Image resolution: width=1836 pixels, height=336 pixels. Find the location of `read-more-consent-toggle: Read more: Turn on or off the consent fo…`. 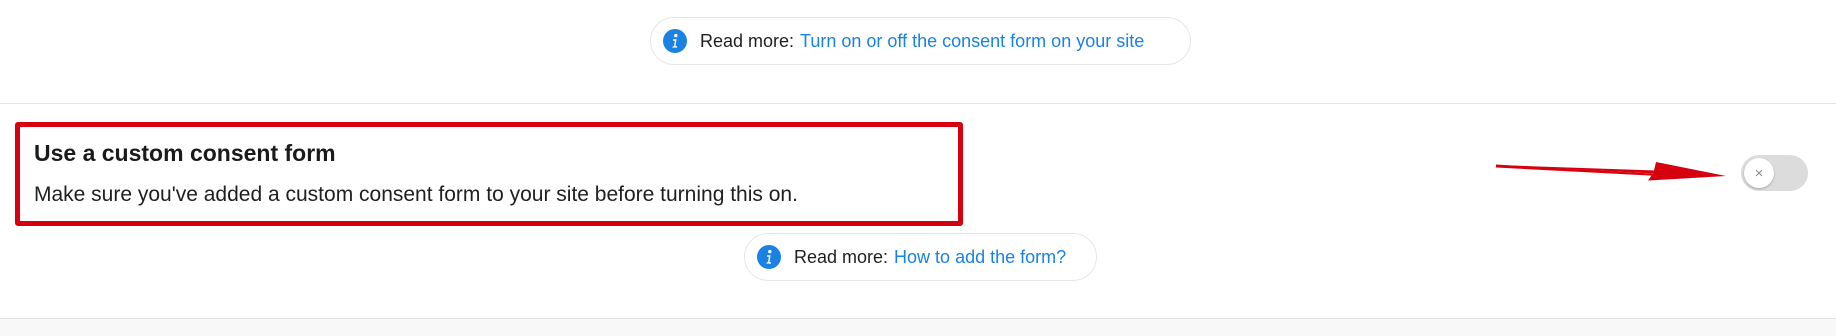

read-more-consent-toggle: Read more: Turn on or off the consent fo… is located at coordinates (920, 41).